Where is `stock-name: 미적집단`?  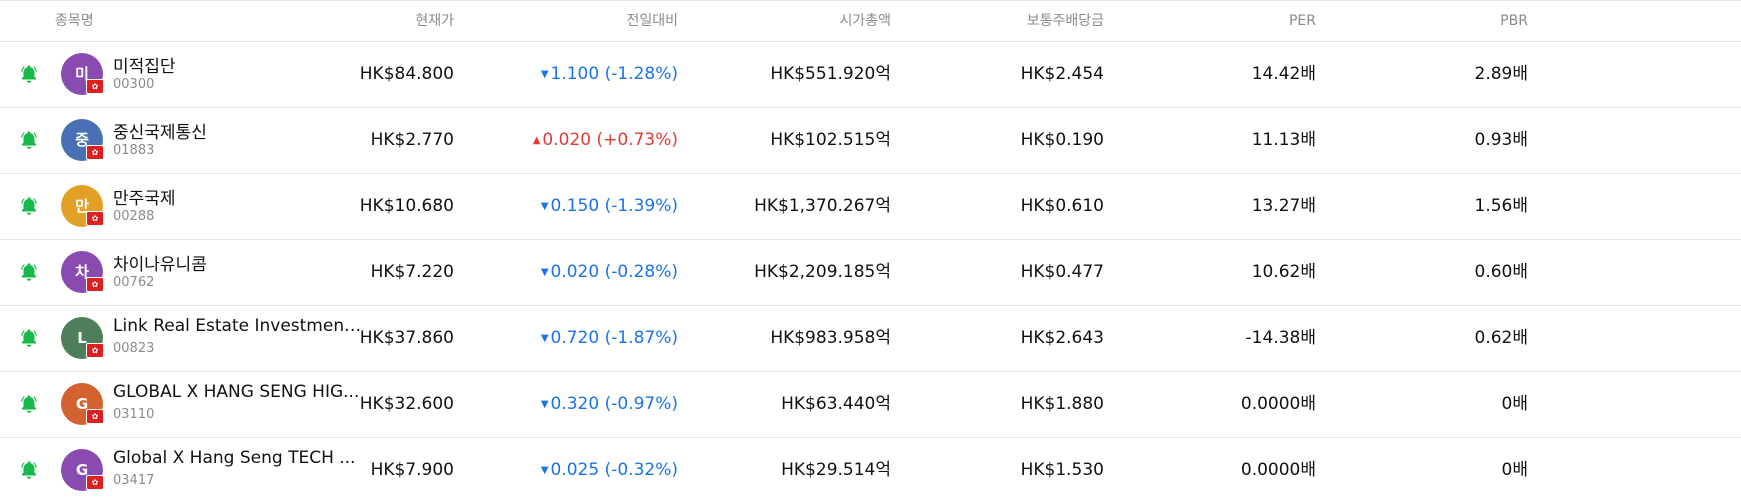 stock-name: 미적집단 is located at coordinates (238, 64).